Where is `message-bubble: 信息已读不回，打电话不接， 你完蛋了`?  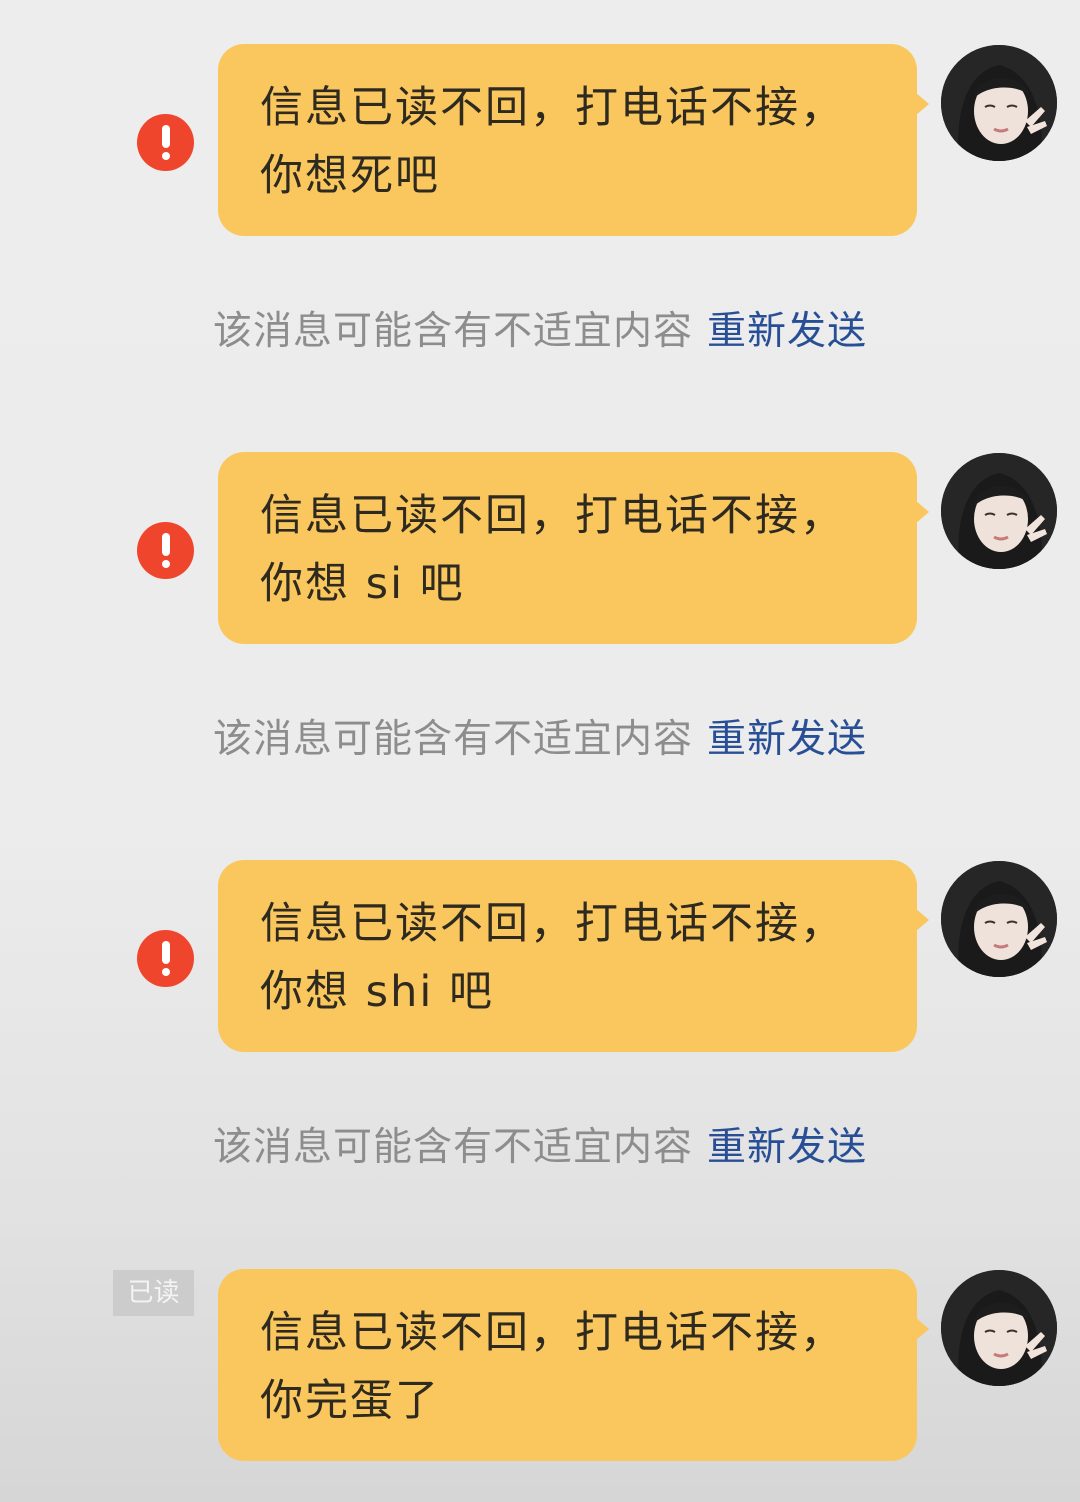 message-bubble: 信息已读不回，打电话不接， 你完蛋了 is located at coordinates (573, 1365).